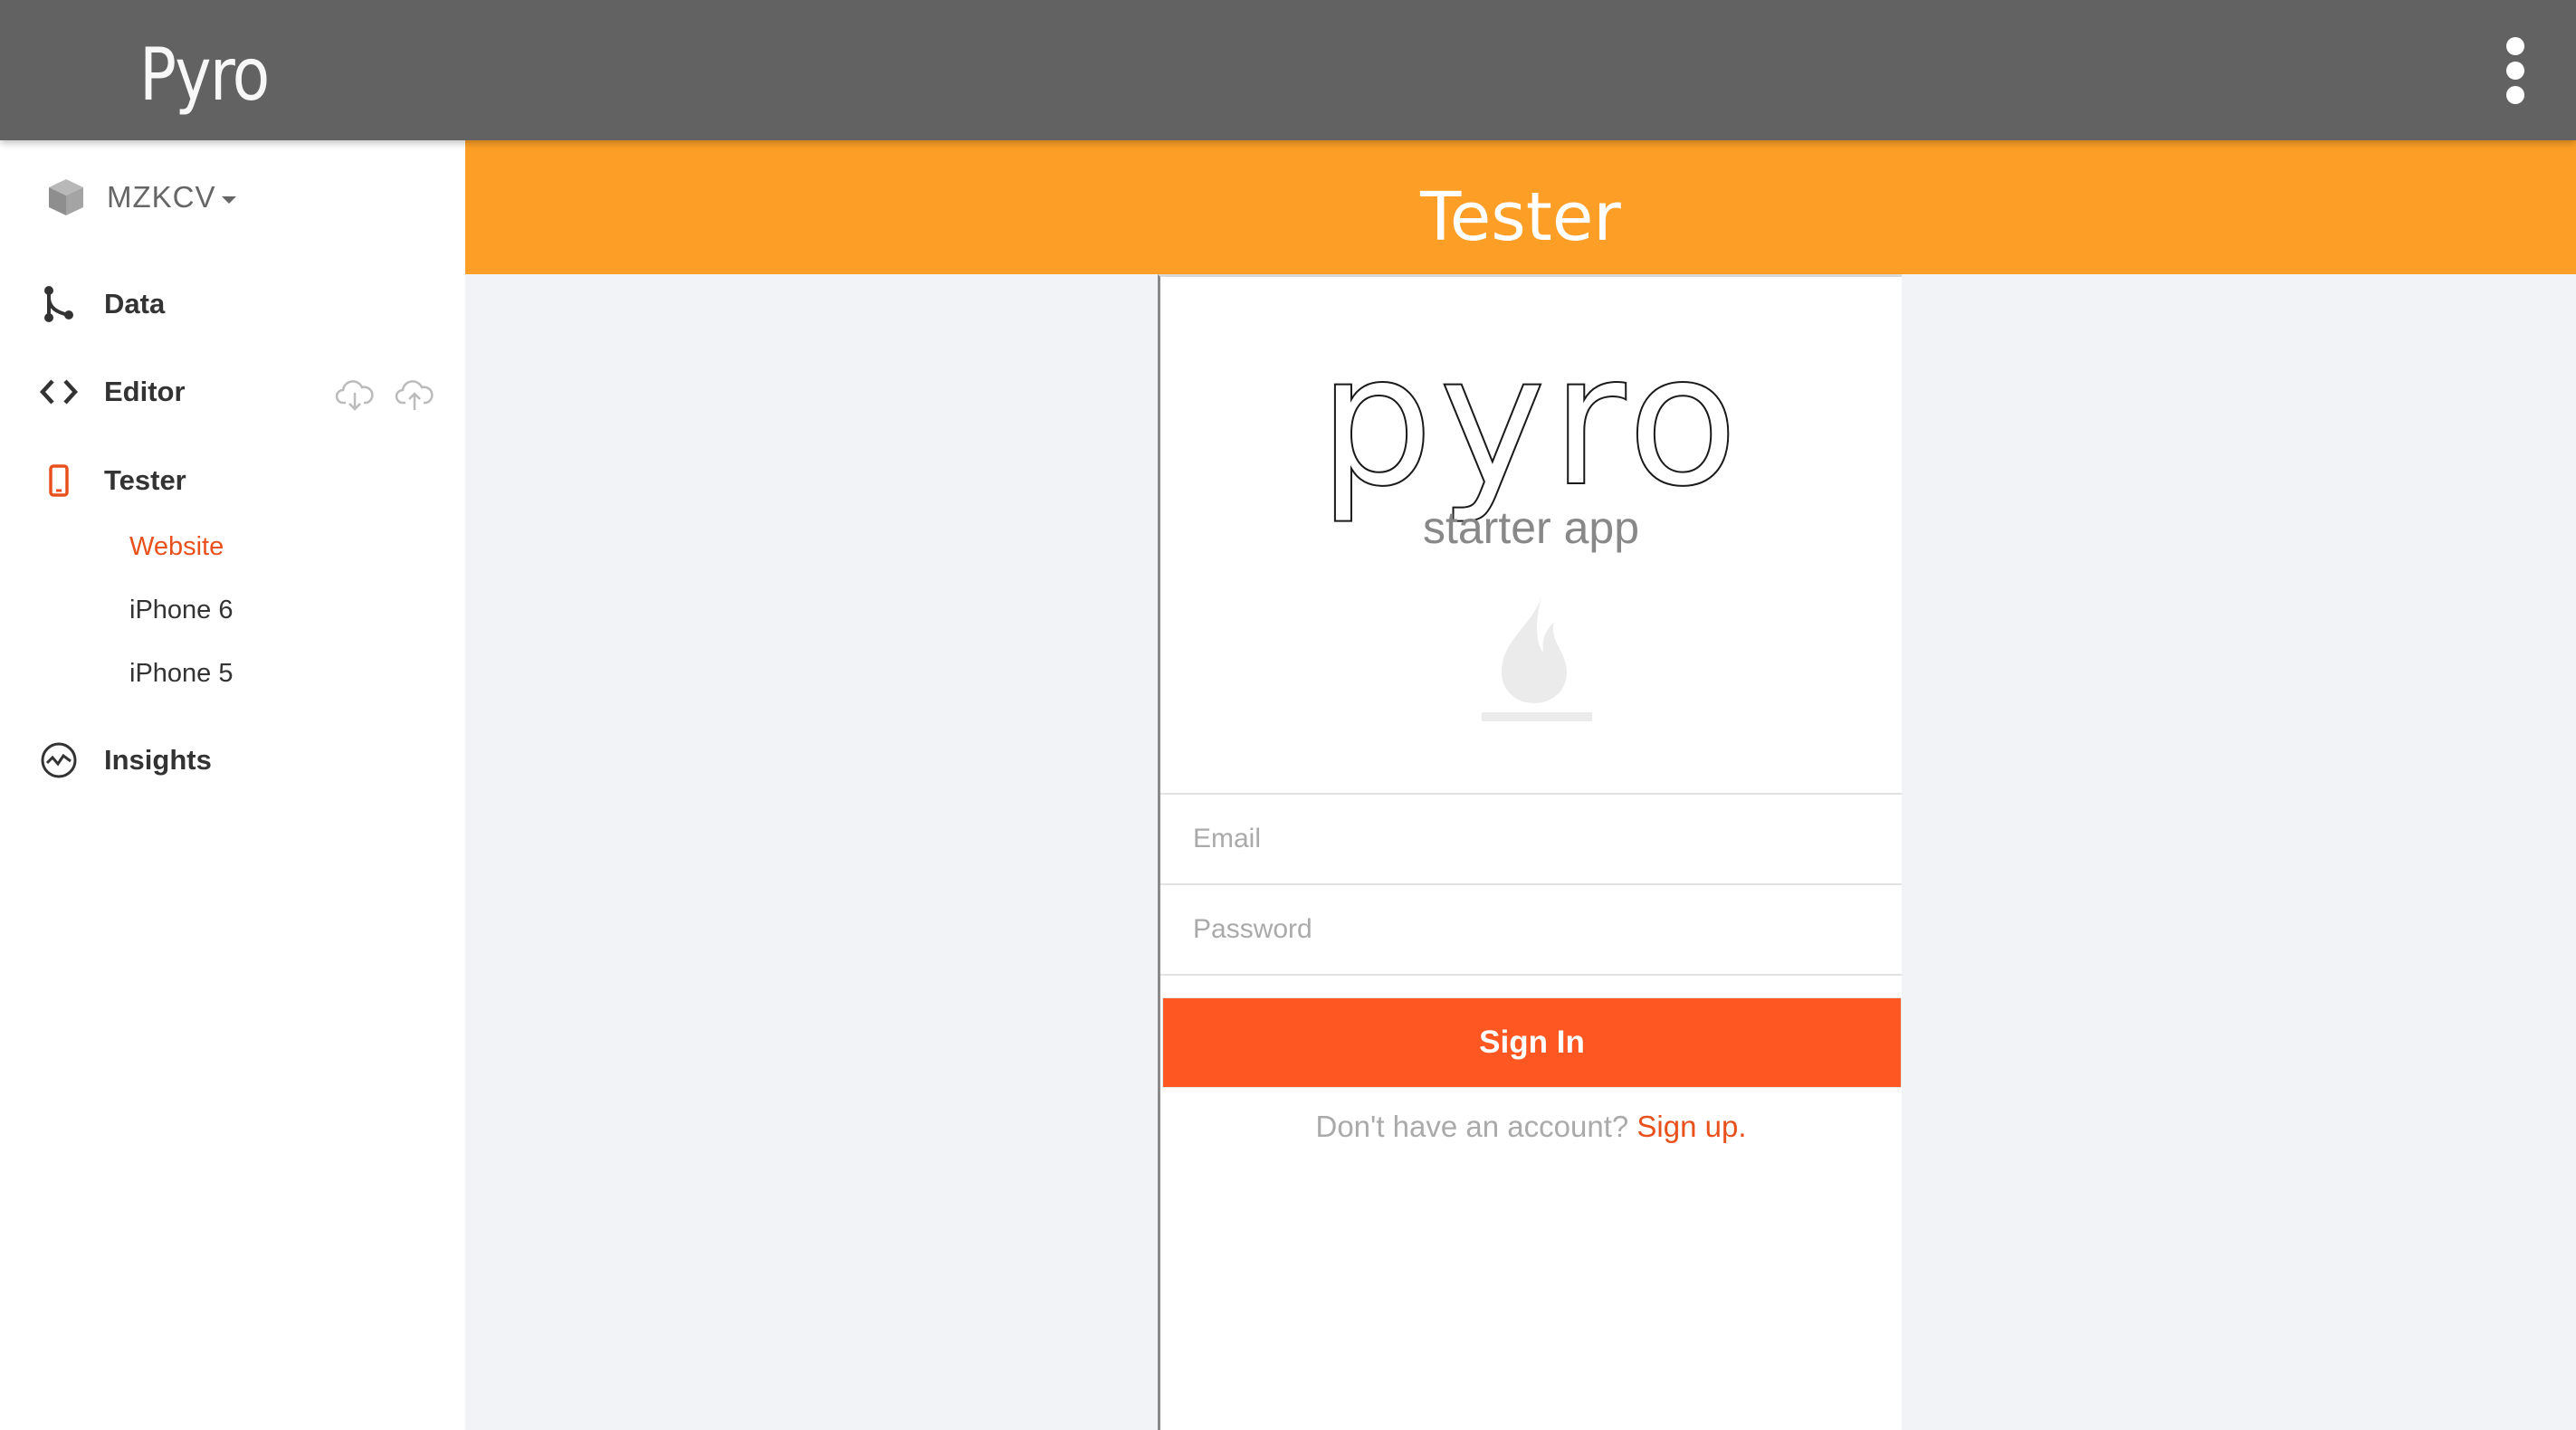  What do you see at coordinates (229, 200) in the screenshot?
I see `chevron-down-icon` at bounding box center [229, 200].